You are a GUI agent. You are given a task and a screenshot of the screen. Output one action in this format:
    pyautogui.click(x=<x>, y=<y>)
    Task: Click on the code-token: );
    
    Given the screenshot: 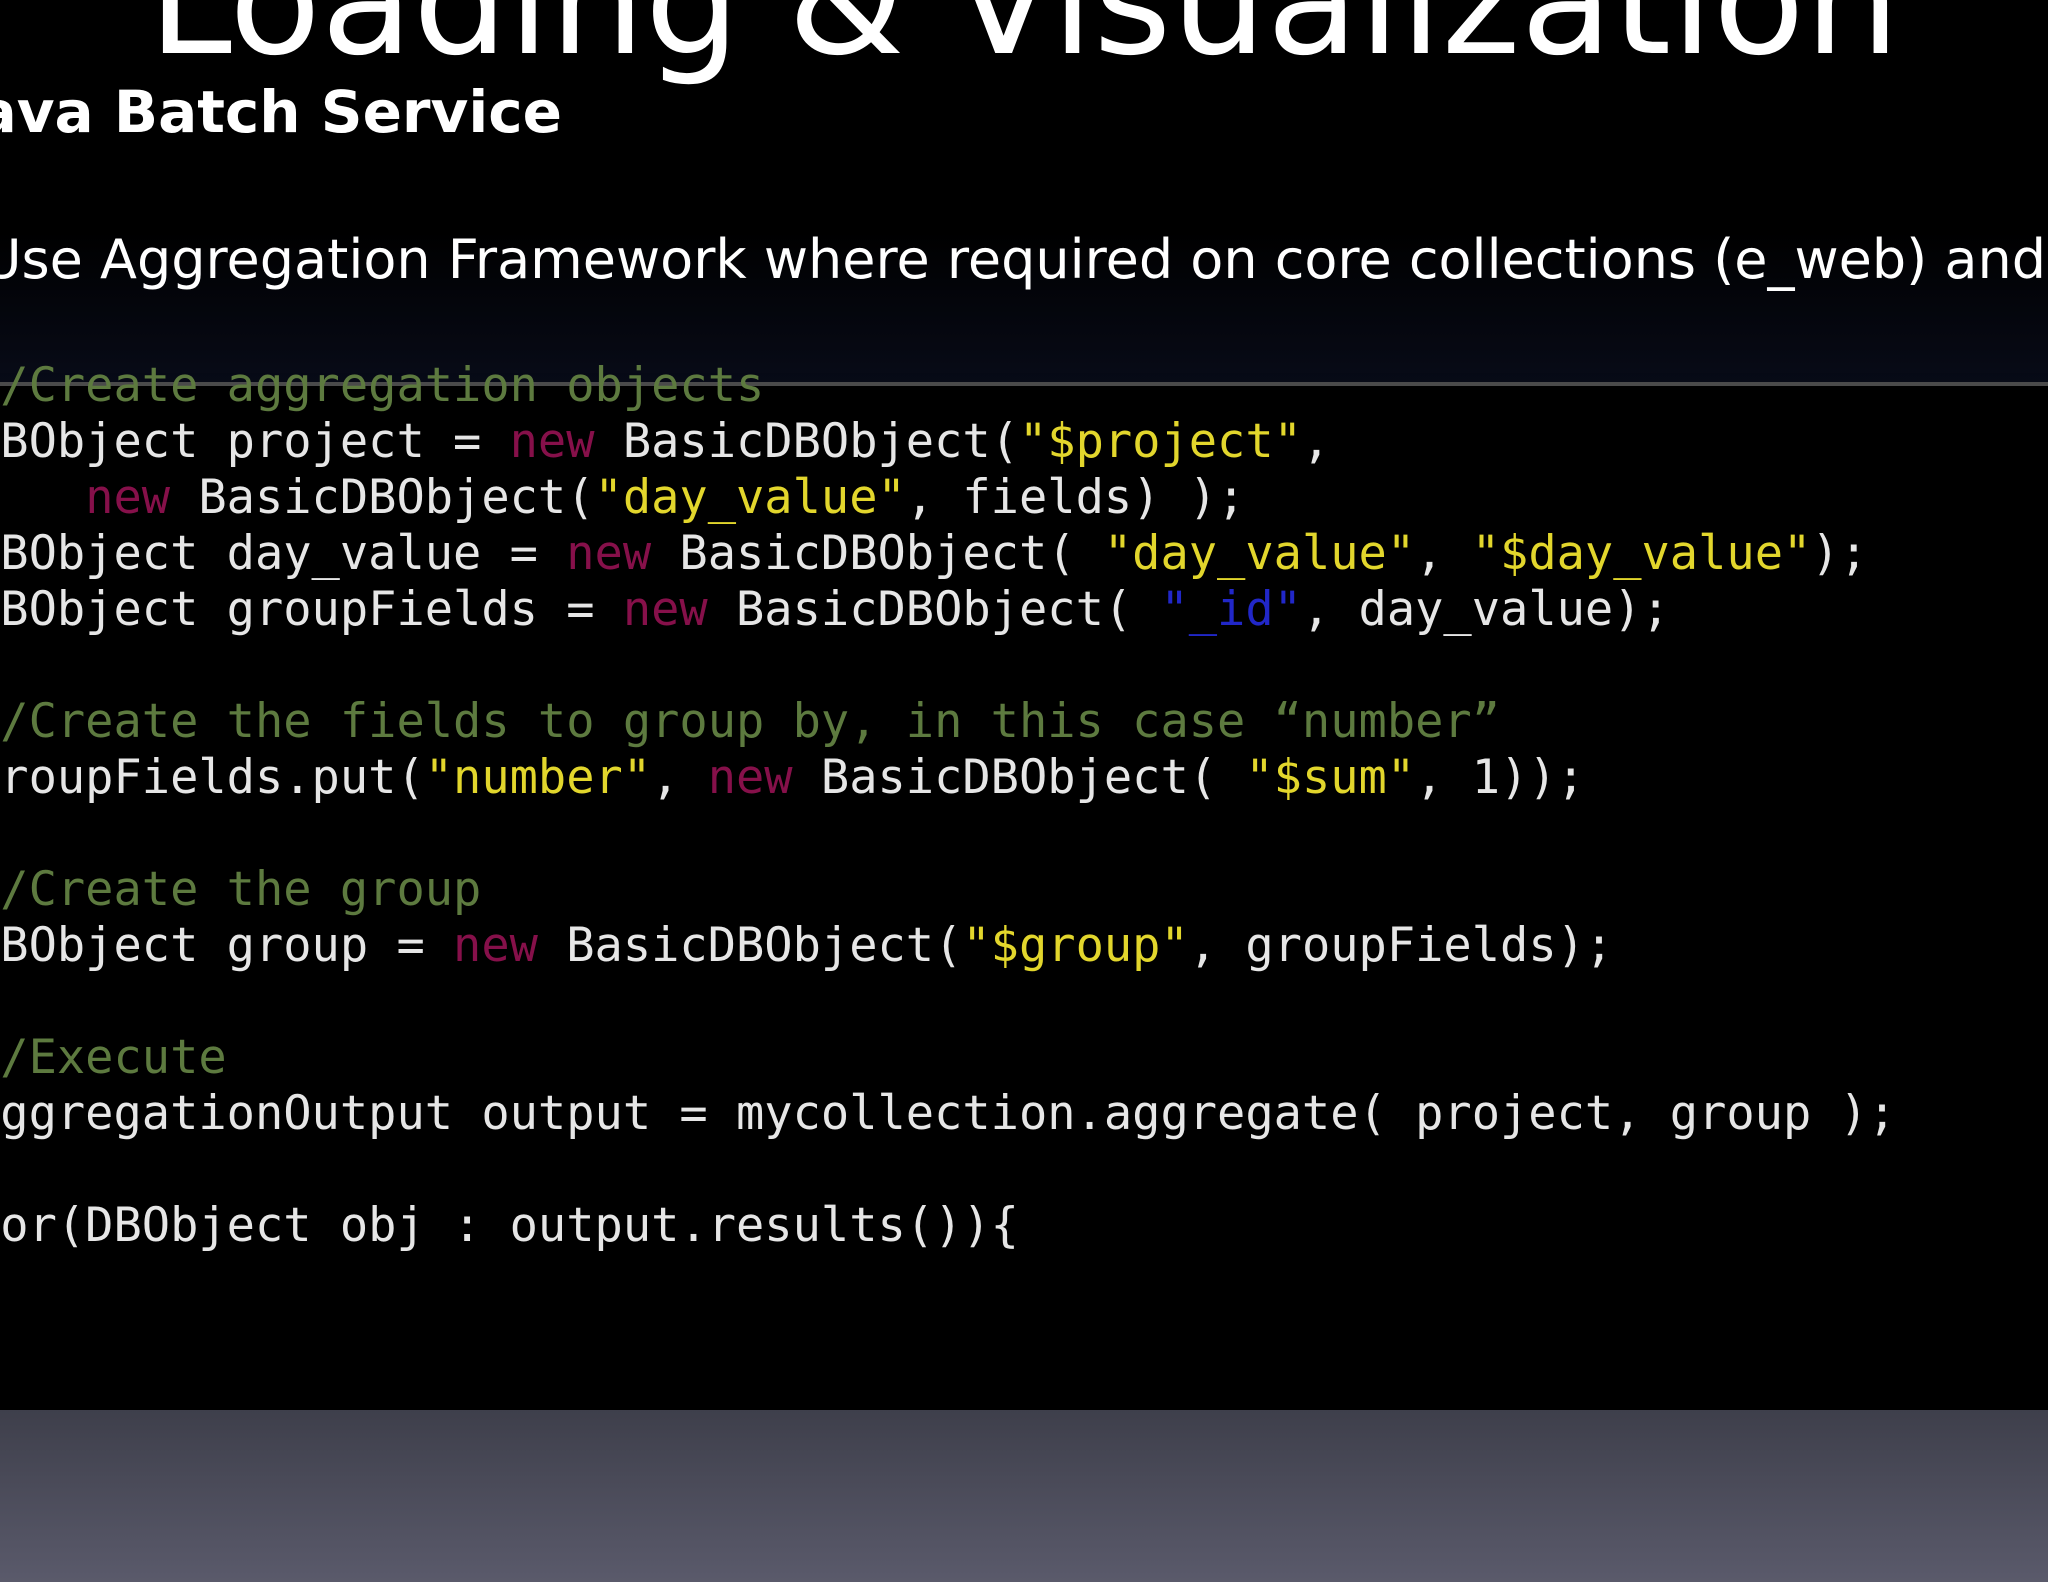 What is the action you would take?
    pyautogui.click(x=1839, y=553)
    